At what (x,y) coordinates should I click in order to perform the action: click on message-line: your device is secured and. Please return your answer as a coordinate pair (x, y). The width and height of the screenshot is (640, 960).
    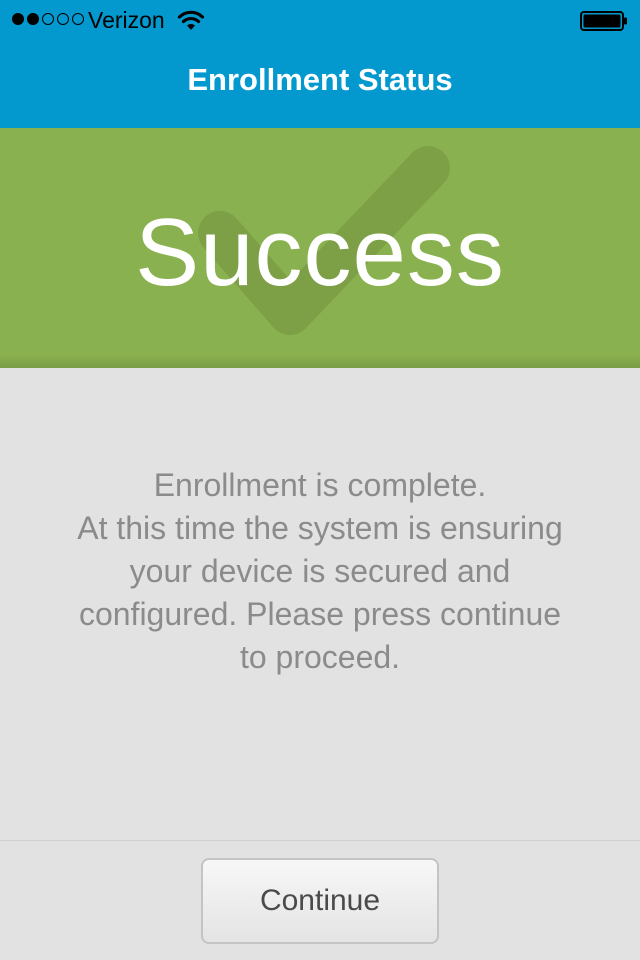
    Looking at the image, I should click on (320, 571).